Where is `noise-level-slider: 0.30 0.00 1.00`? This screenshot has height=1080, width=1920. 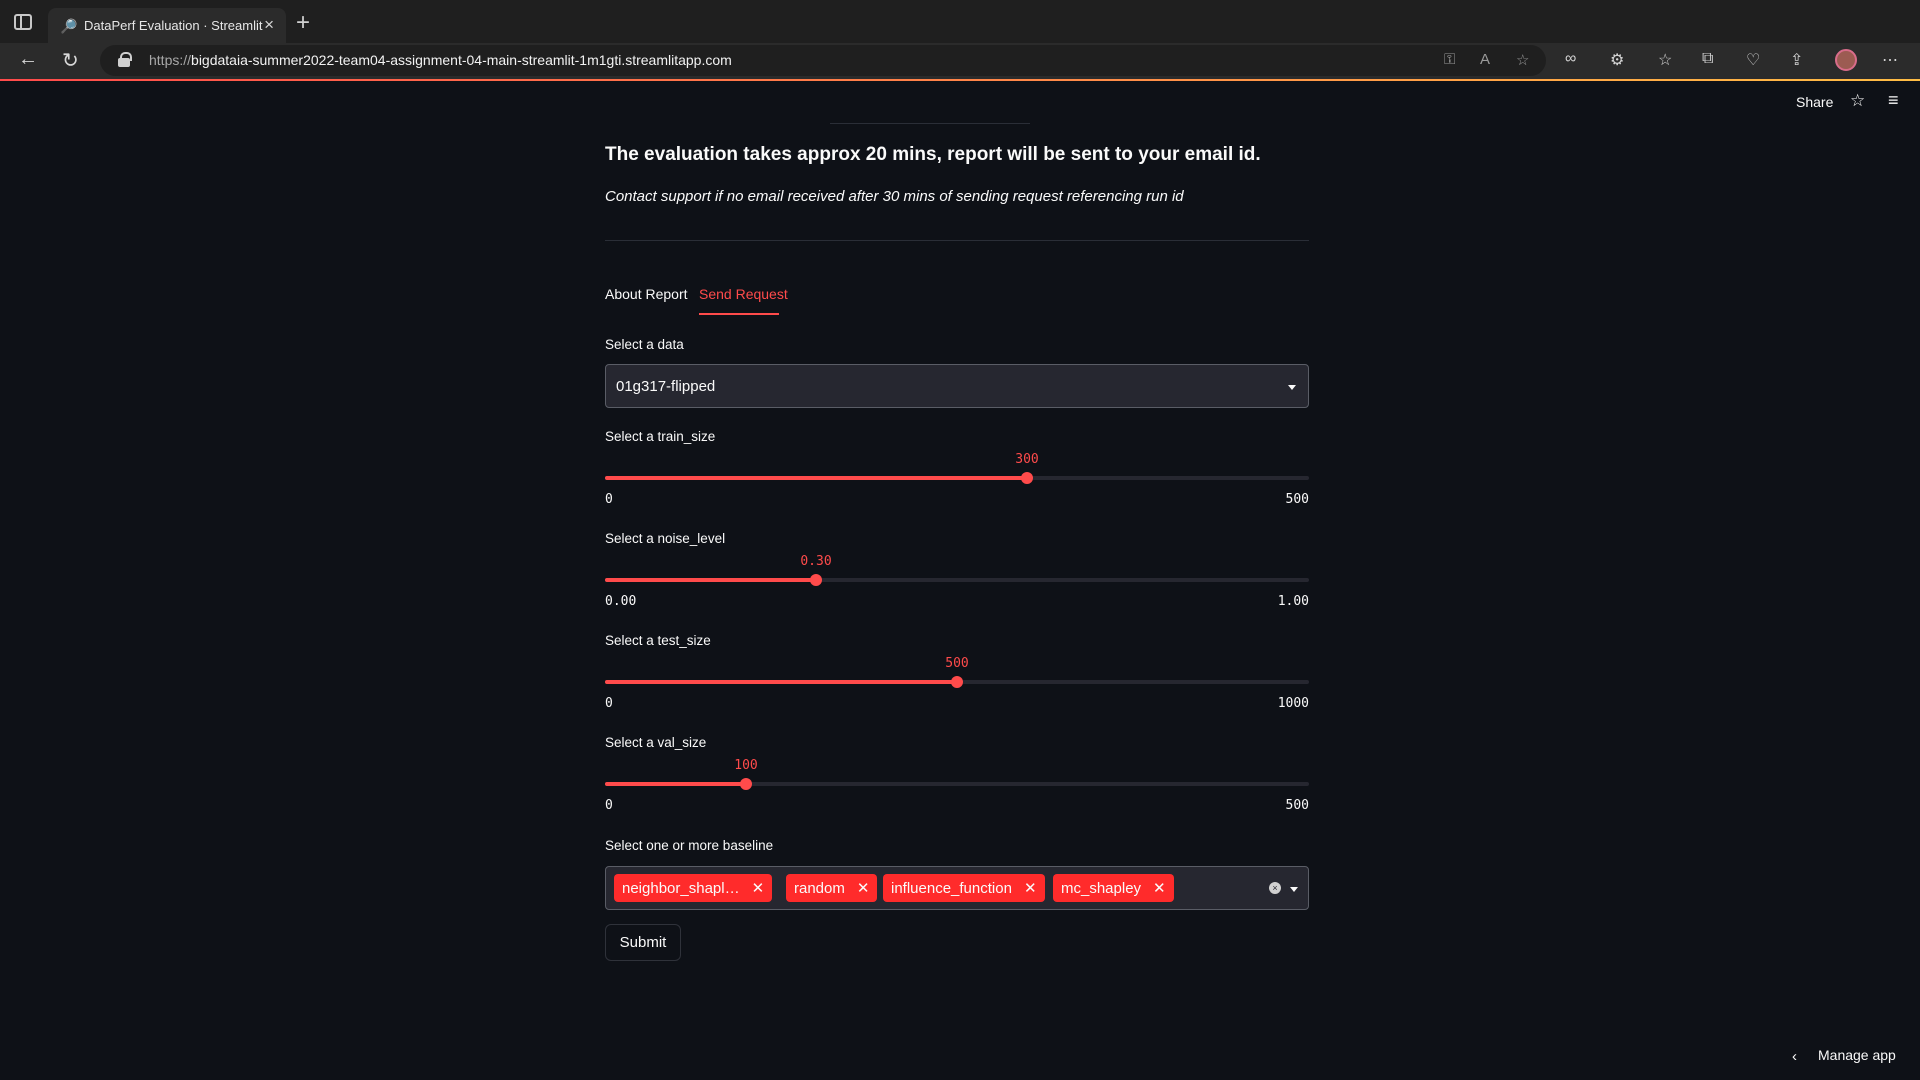
noise-level-slider: 0.30 0.00 1.00 is located at coordinates (957, 586).